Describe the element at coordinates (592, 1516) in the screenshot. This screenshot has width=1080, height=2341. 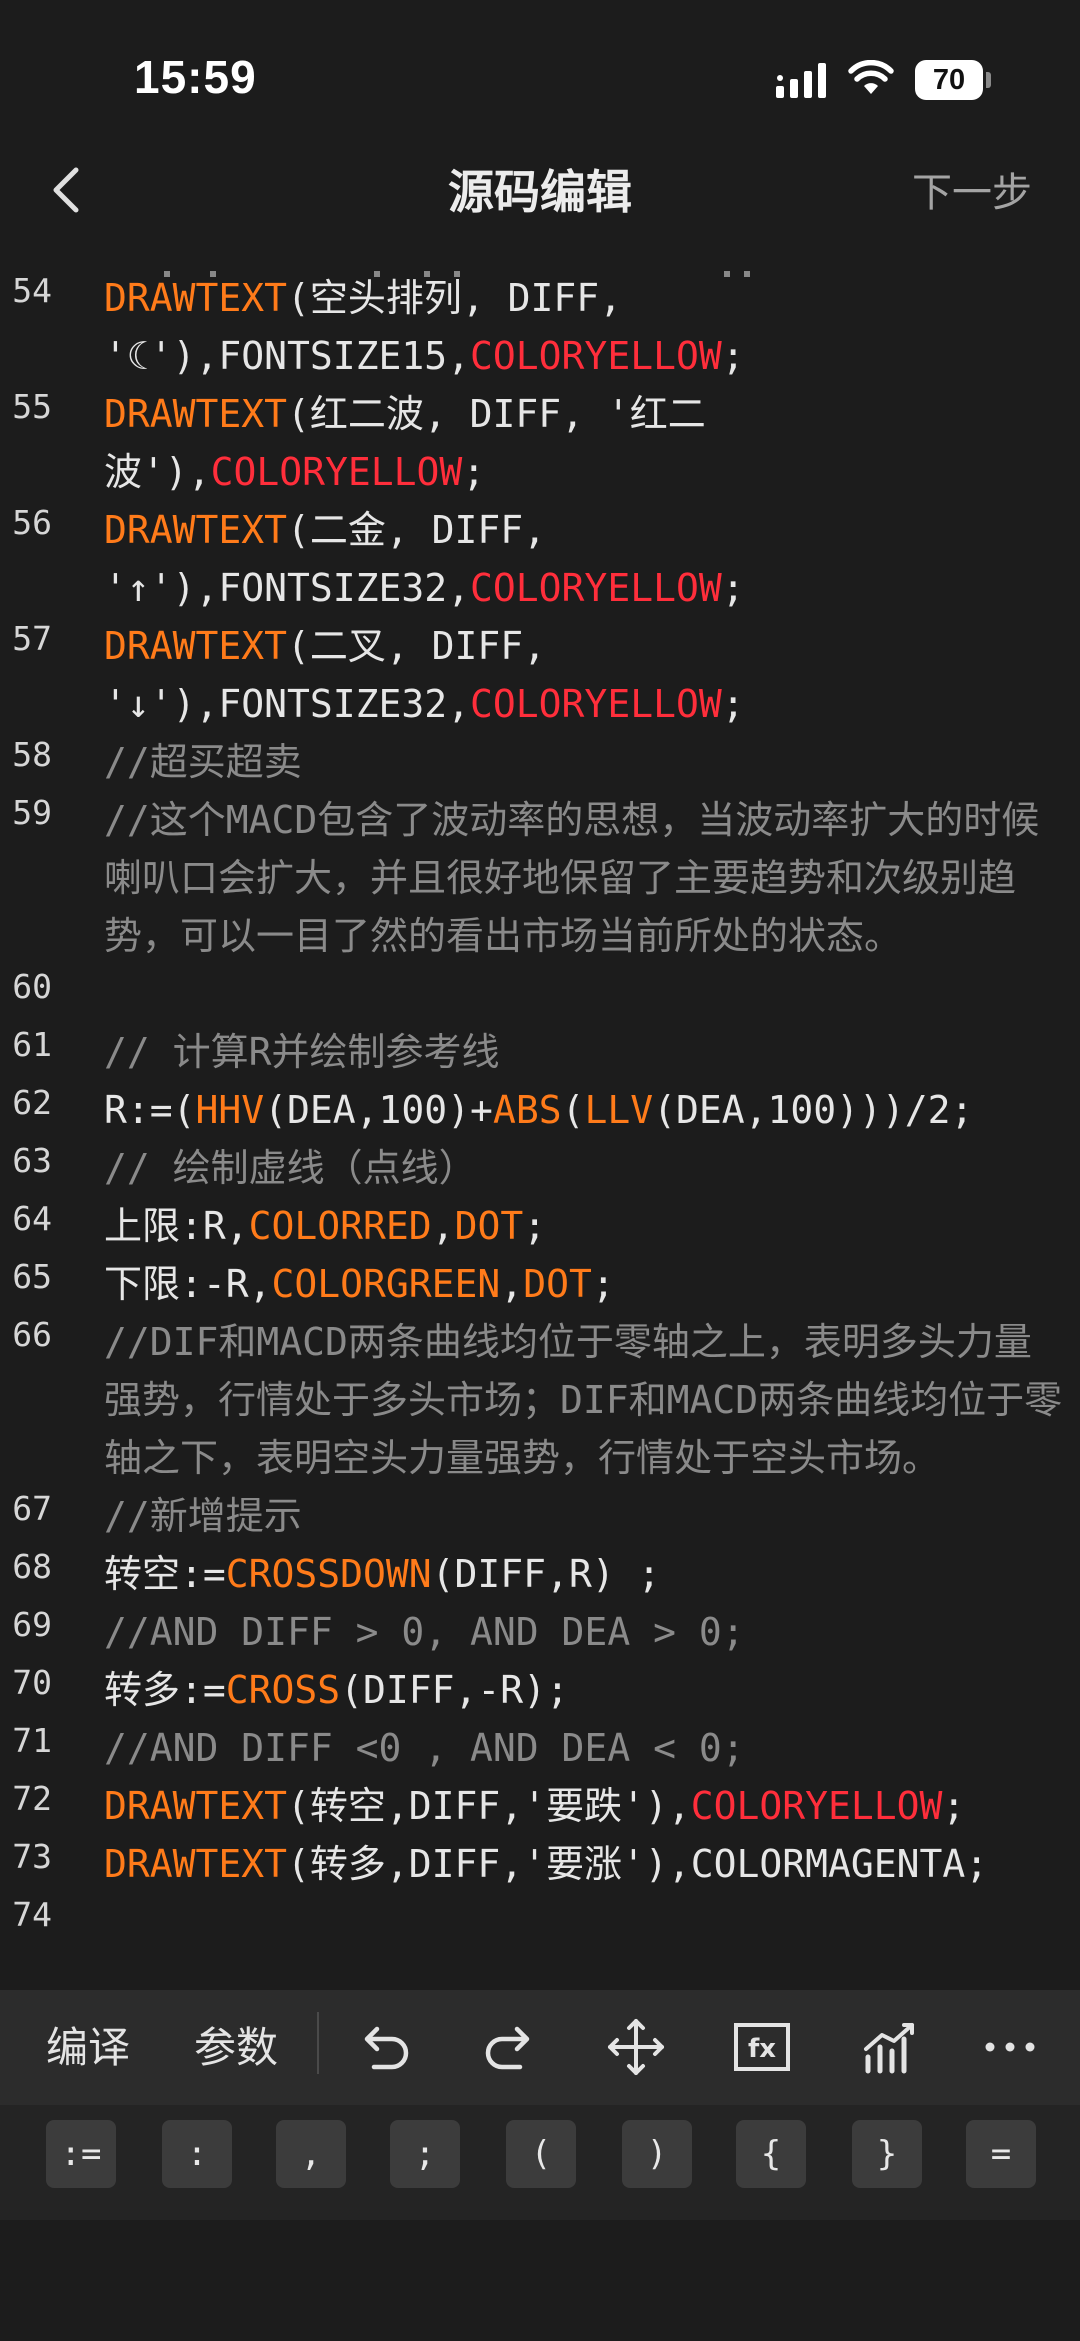
I see `code-text-row: //新增提示` at that location.